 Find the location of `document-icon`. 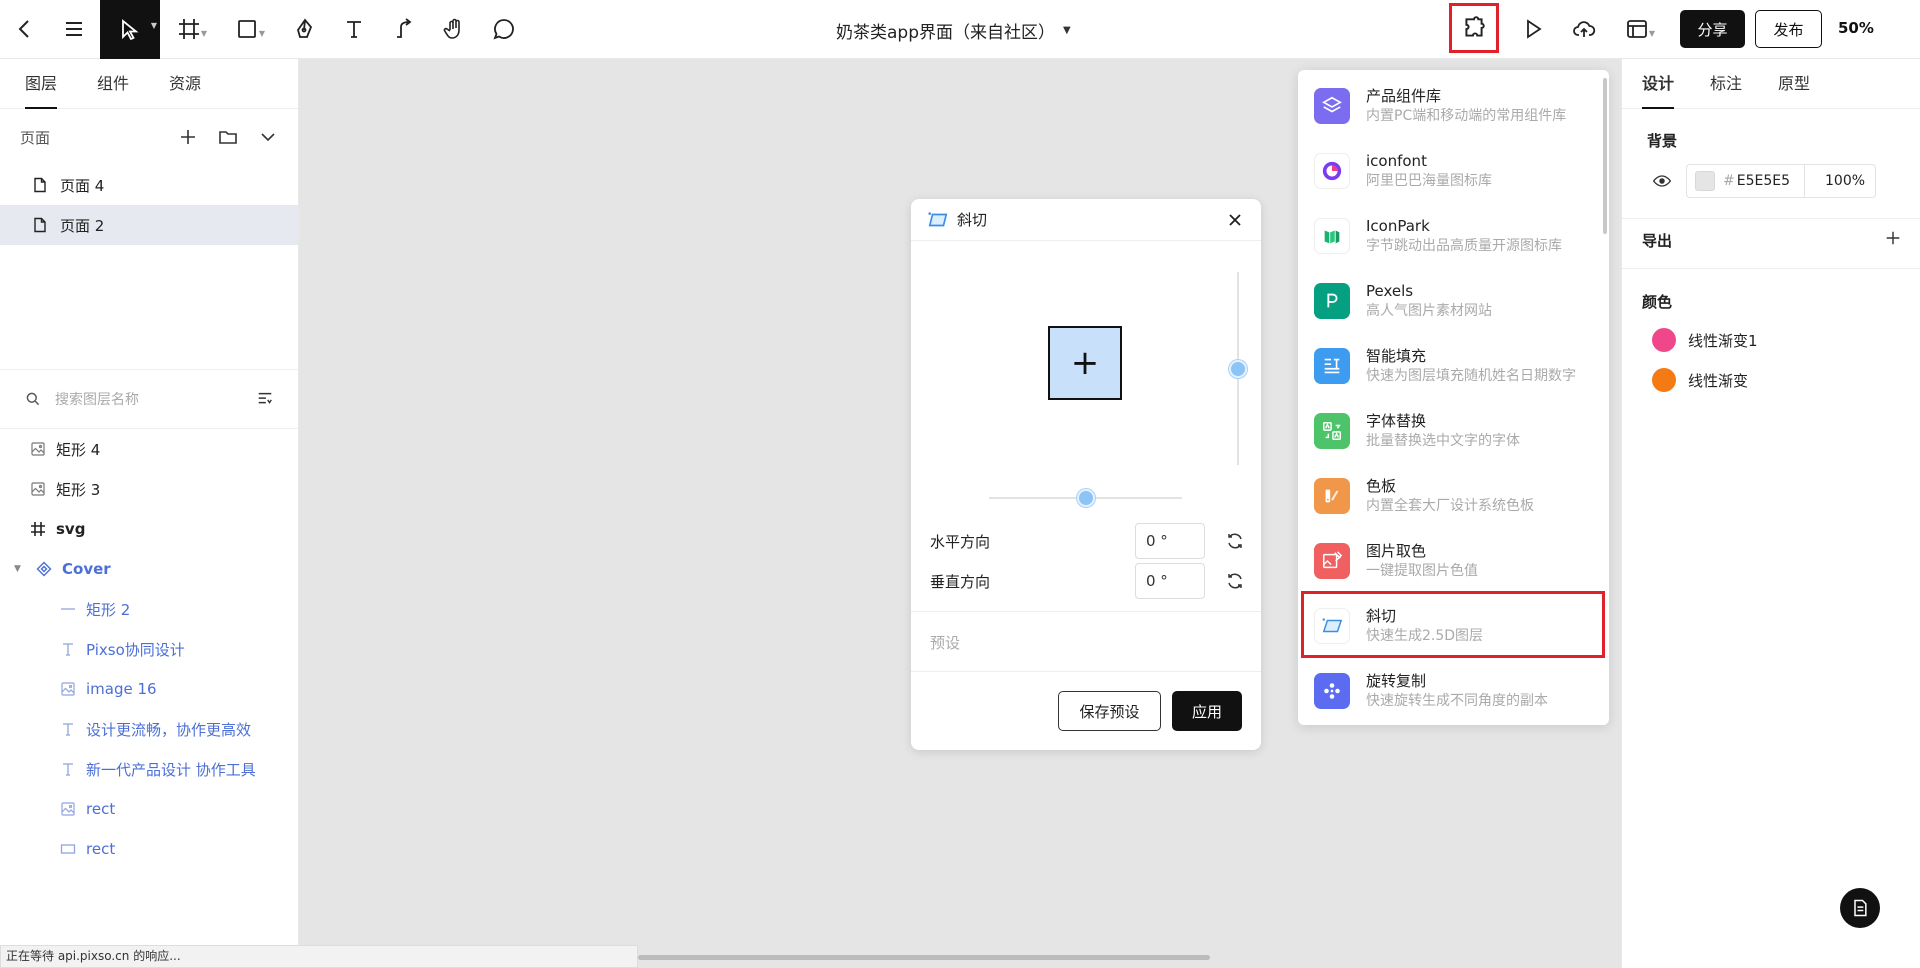

document-icon is located at coordinates (1860, 908).